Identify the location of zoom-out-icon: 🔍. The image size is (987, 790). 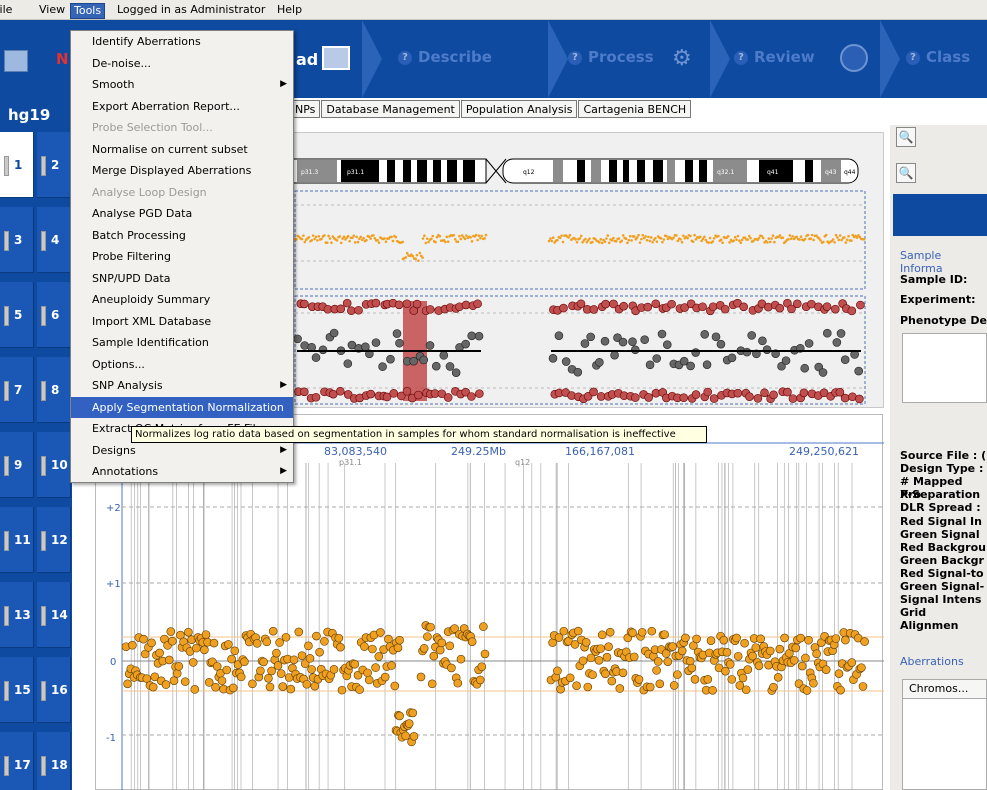
(906, 173).